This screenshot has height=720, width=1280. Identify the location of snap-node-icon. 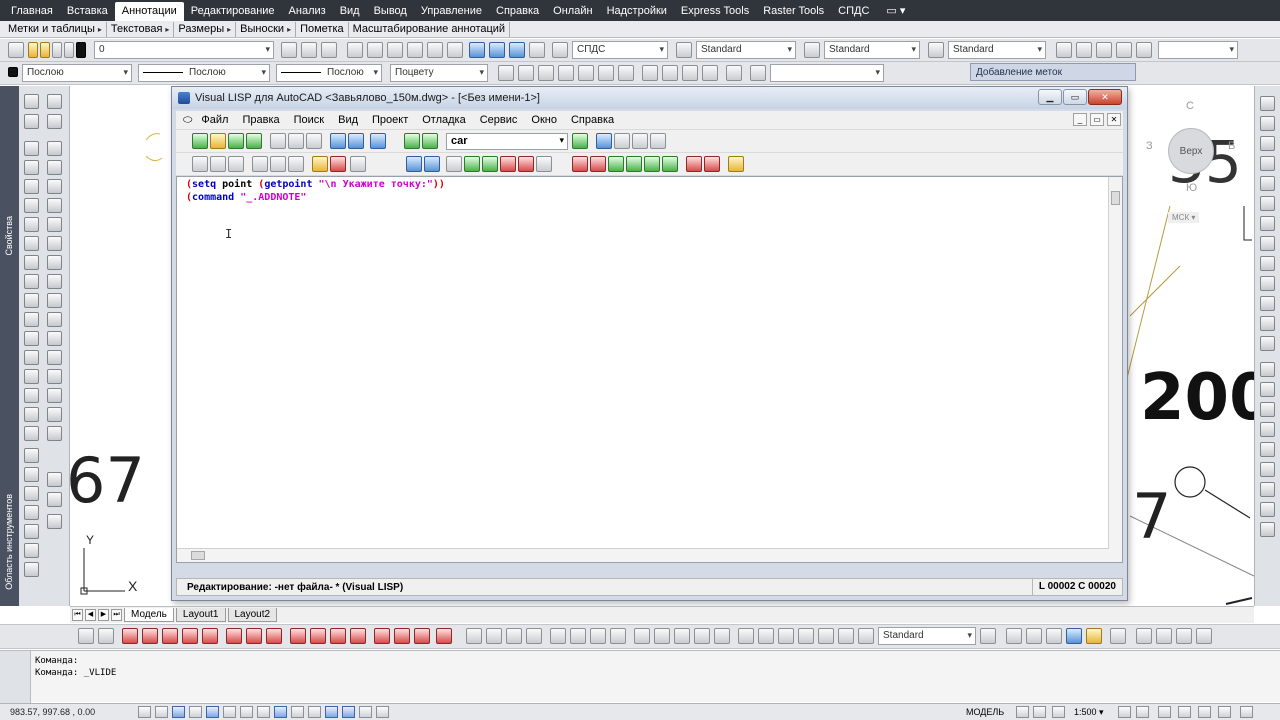
(358, 636).